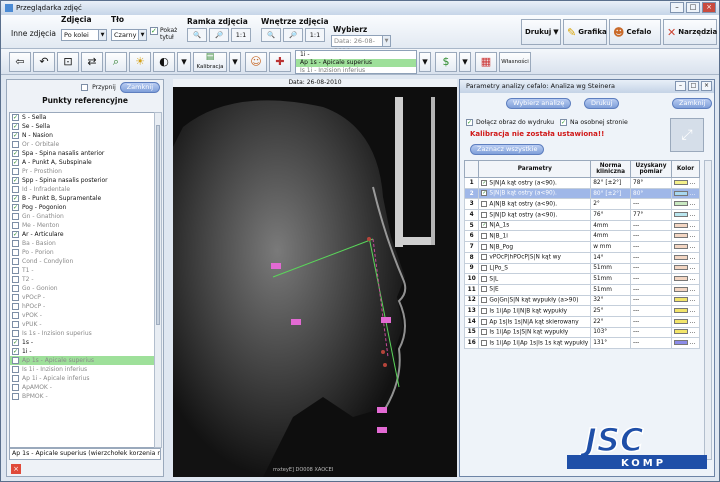 This screenshot has width=720, height=482. What do you see at coordinates (82, 153) in the screenshot?
I see `reference-point-row: ✓ Spa - Spina nasalis anterior` at bounding box center [82, 153].